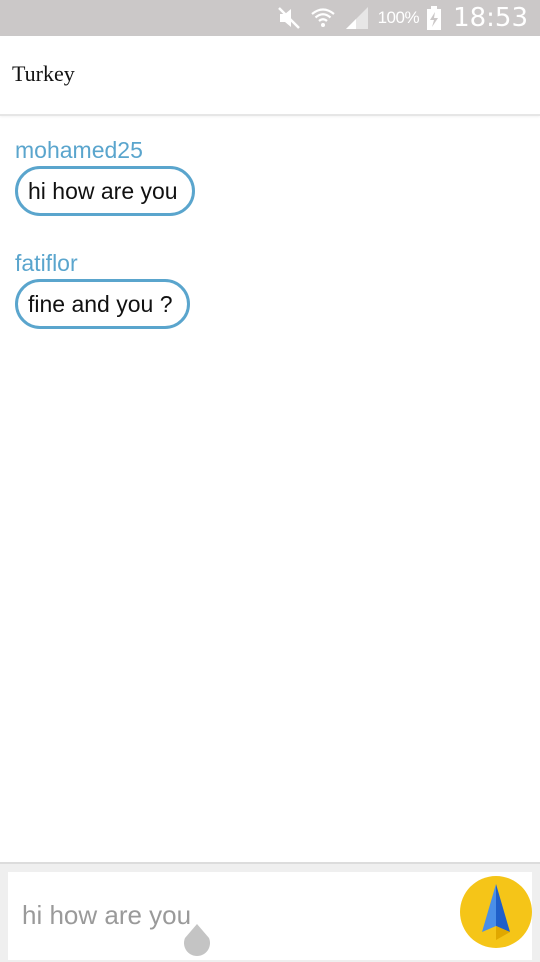 This screenshot has height=962, width=540. I want to click on wifi-icon, so click(323, 18).